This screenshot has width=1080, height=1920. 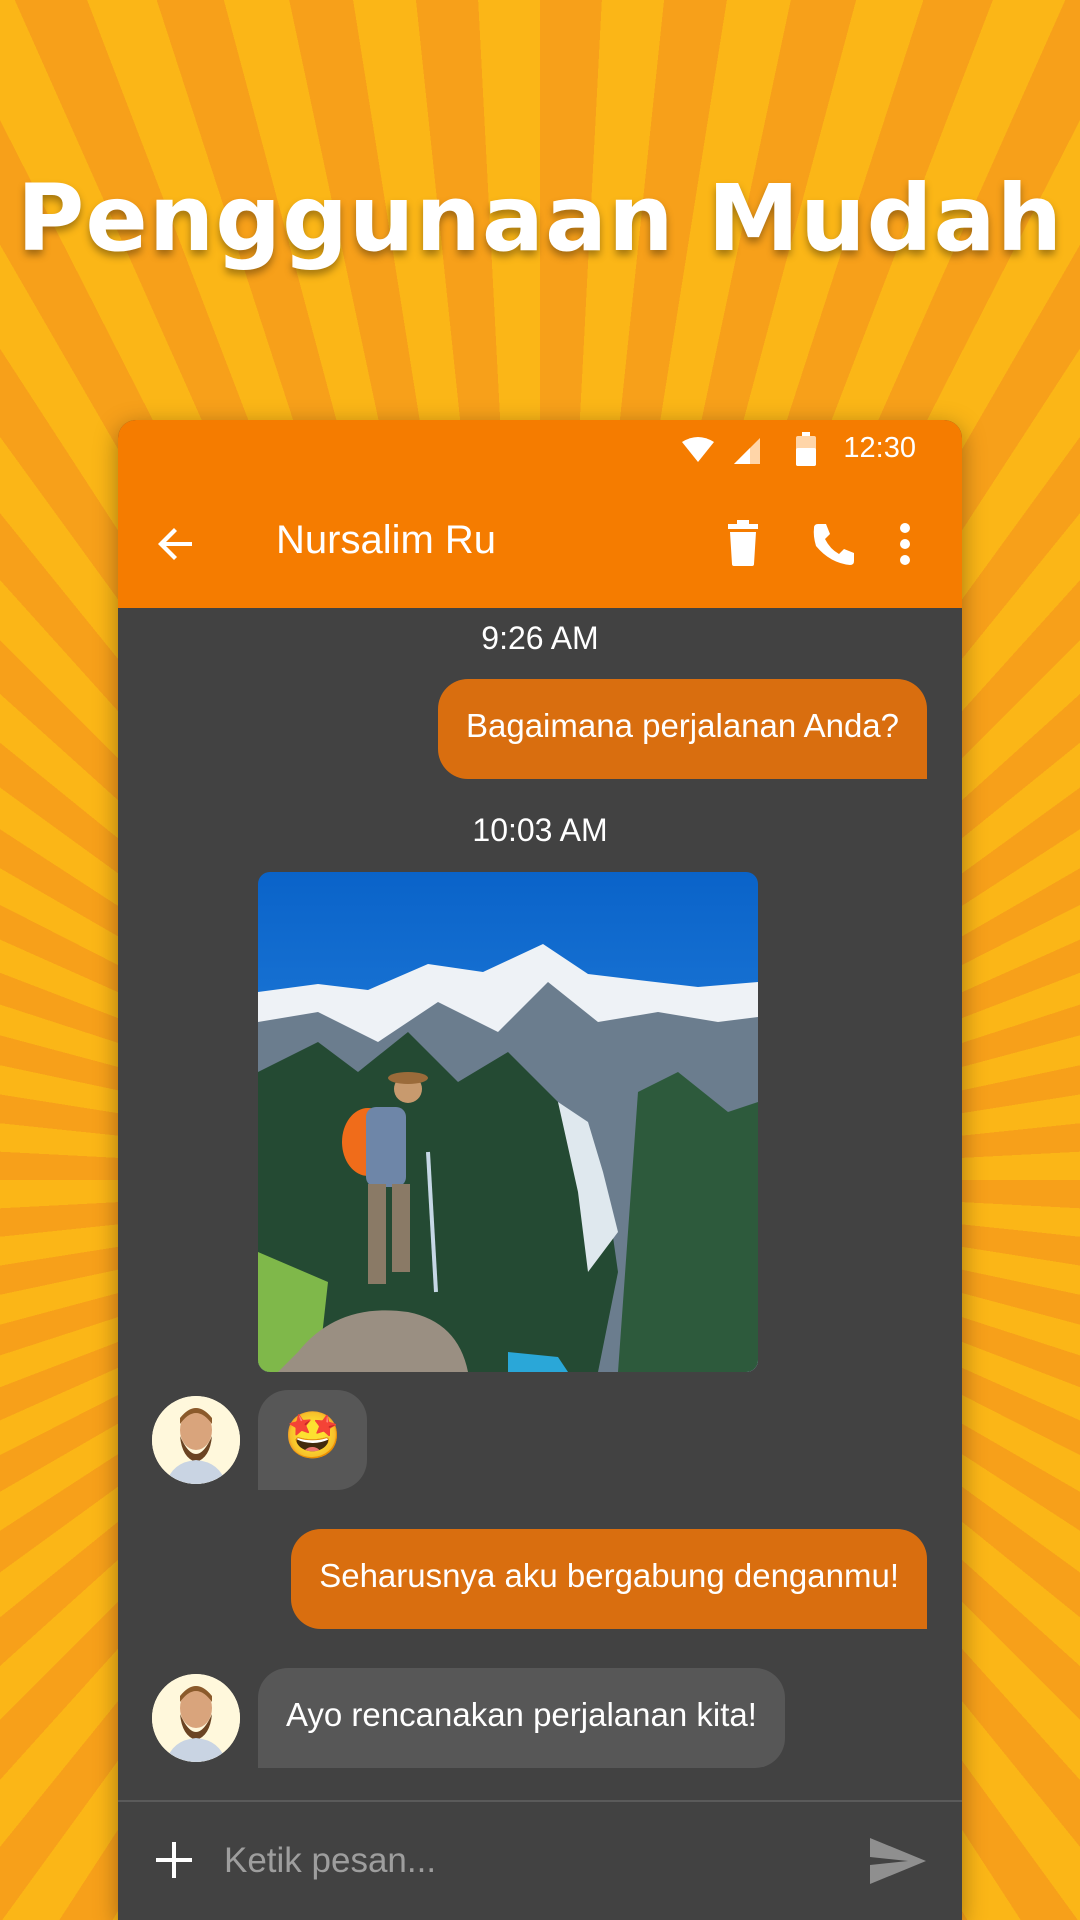 What do you see at coordinates (682, 729) in the screenshot?
I see `outgoing-message: Bagaimana perjalanan Anda?` at bounding box center [682, 729].